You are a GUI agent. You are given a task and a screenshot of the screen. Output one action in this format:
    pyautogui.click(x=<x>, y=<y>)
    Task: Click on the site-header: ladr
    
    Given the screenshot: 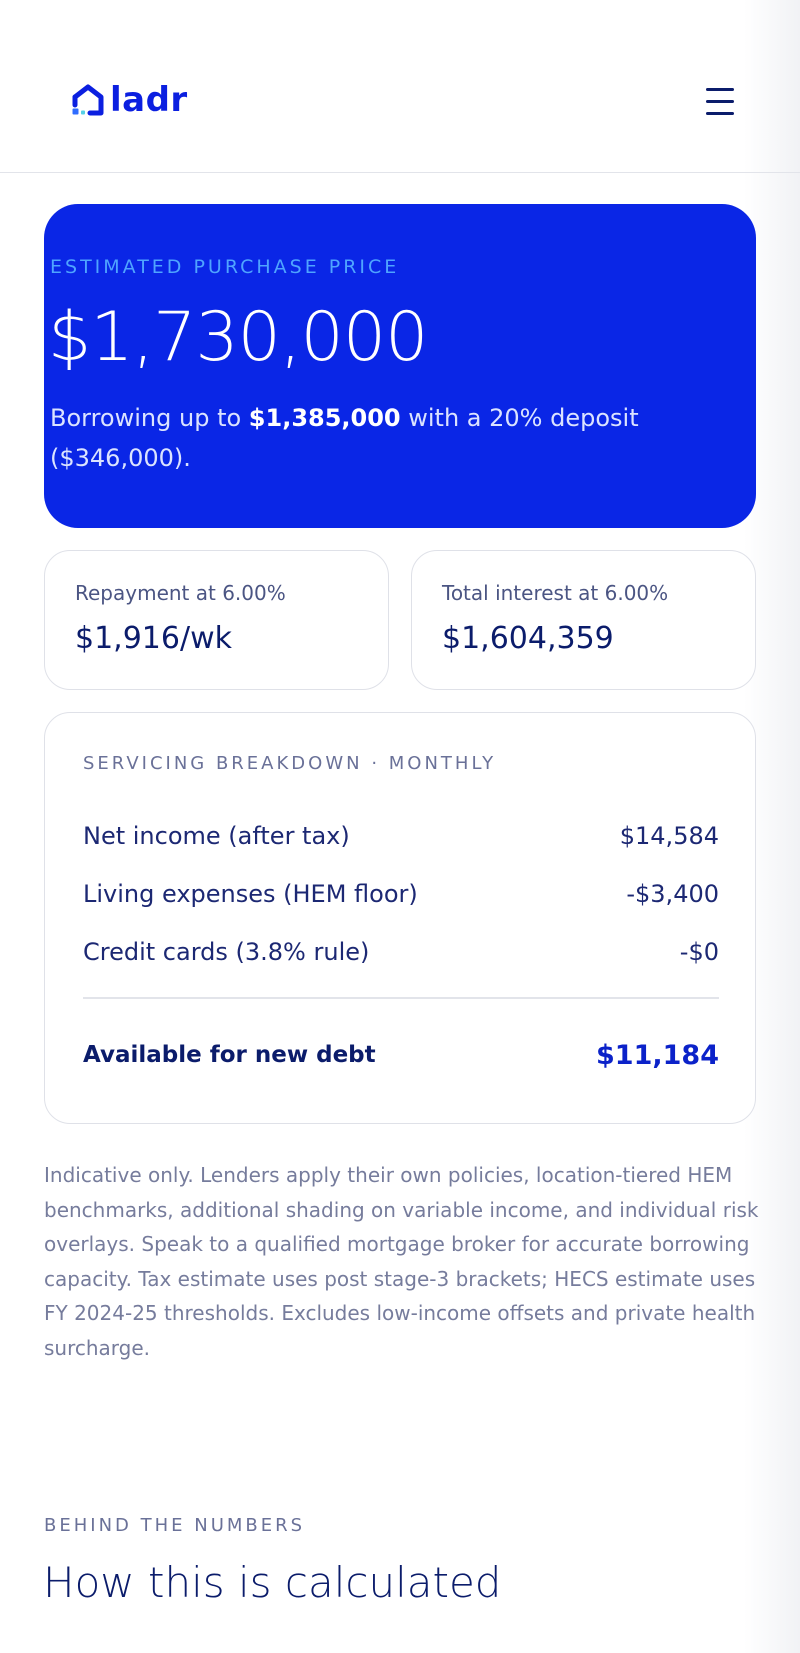 What is the action you would take?
    pyautogui.click(x=400, y=86)
    